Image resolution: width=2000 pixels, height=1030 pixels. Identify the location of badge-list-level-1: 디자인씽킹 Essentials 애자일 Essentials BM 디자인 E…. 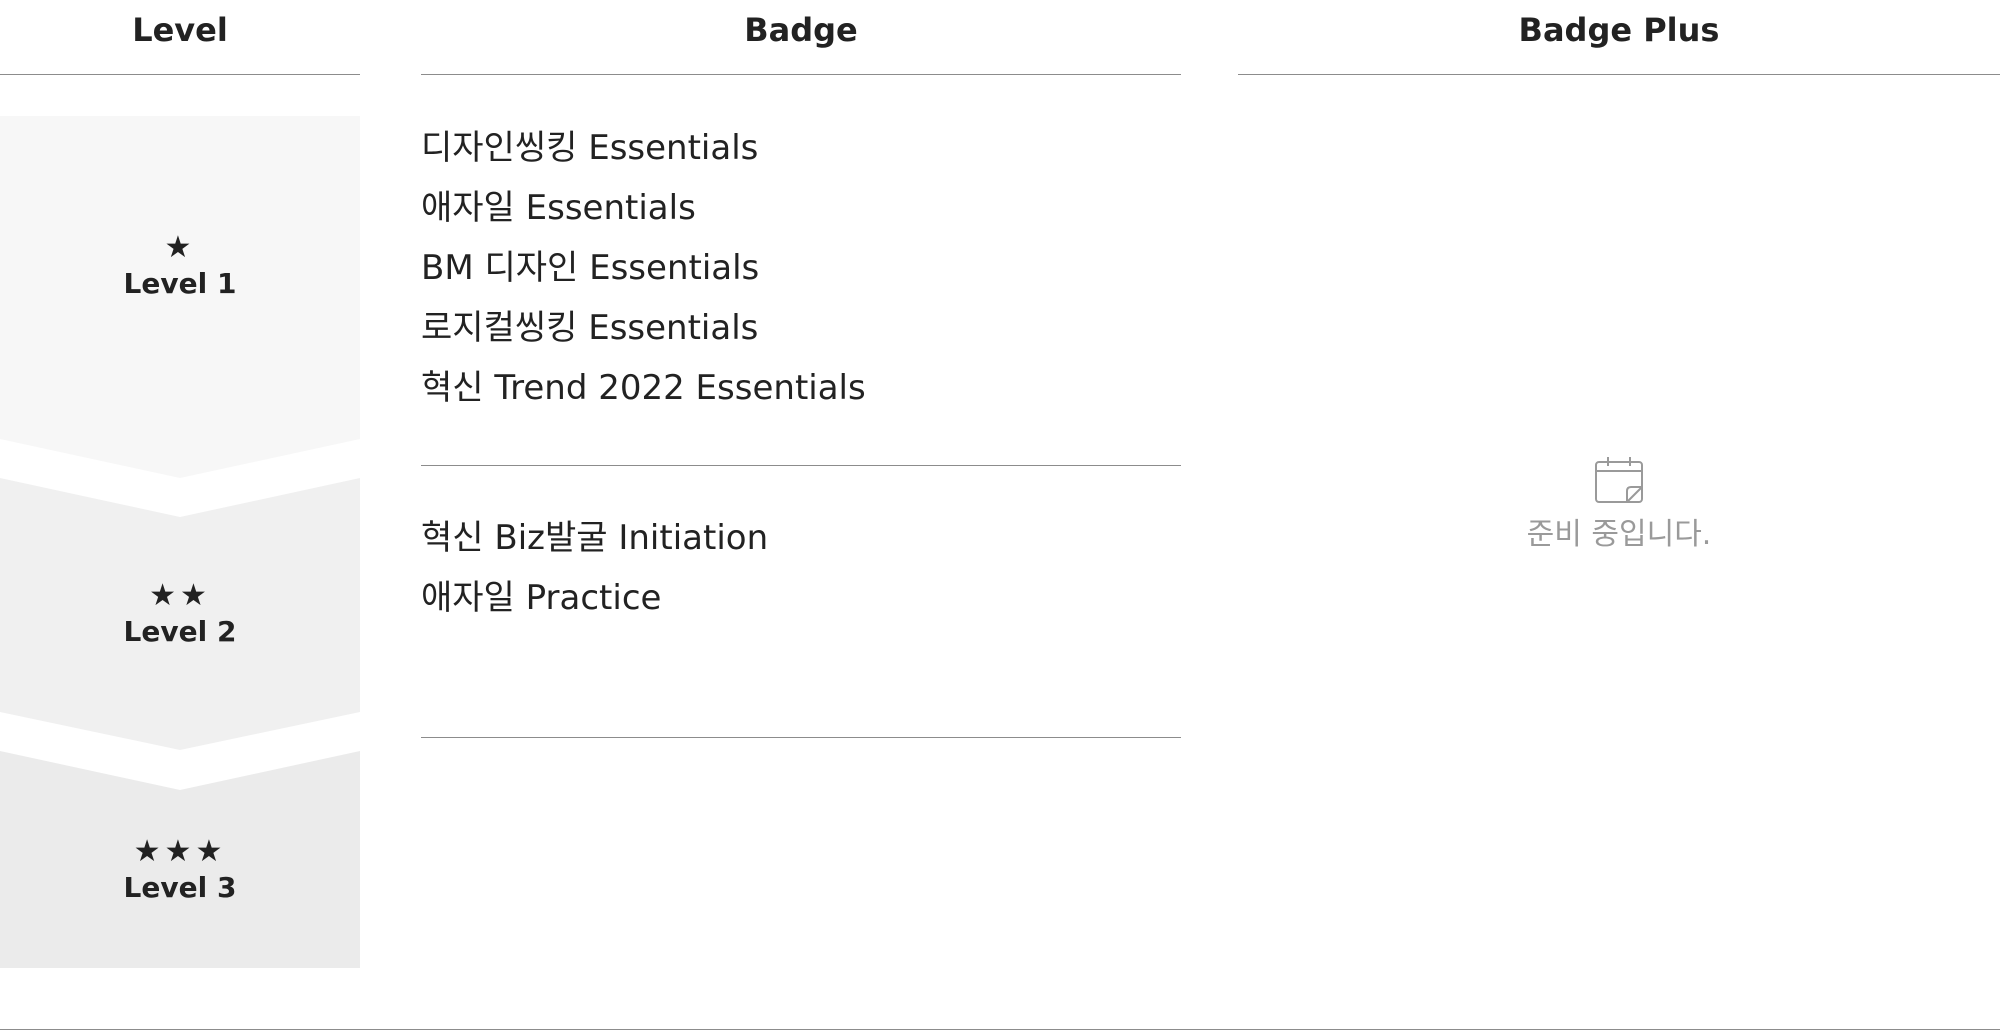
(801, 268).